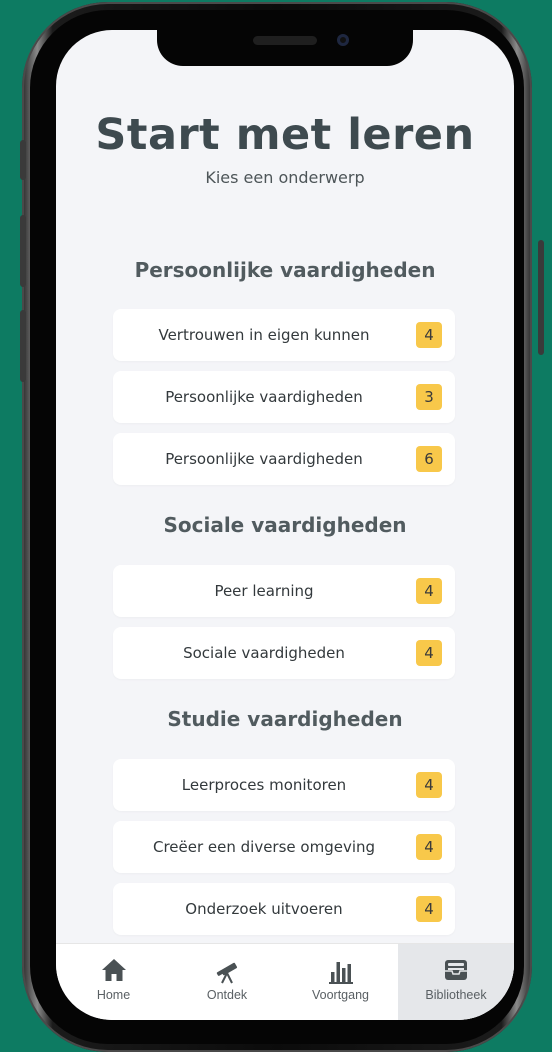  I want to click on topic-card: Leerproces monitoren 4, so click(284, 785).